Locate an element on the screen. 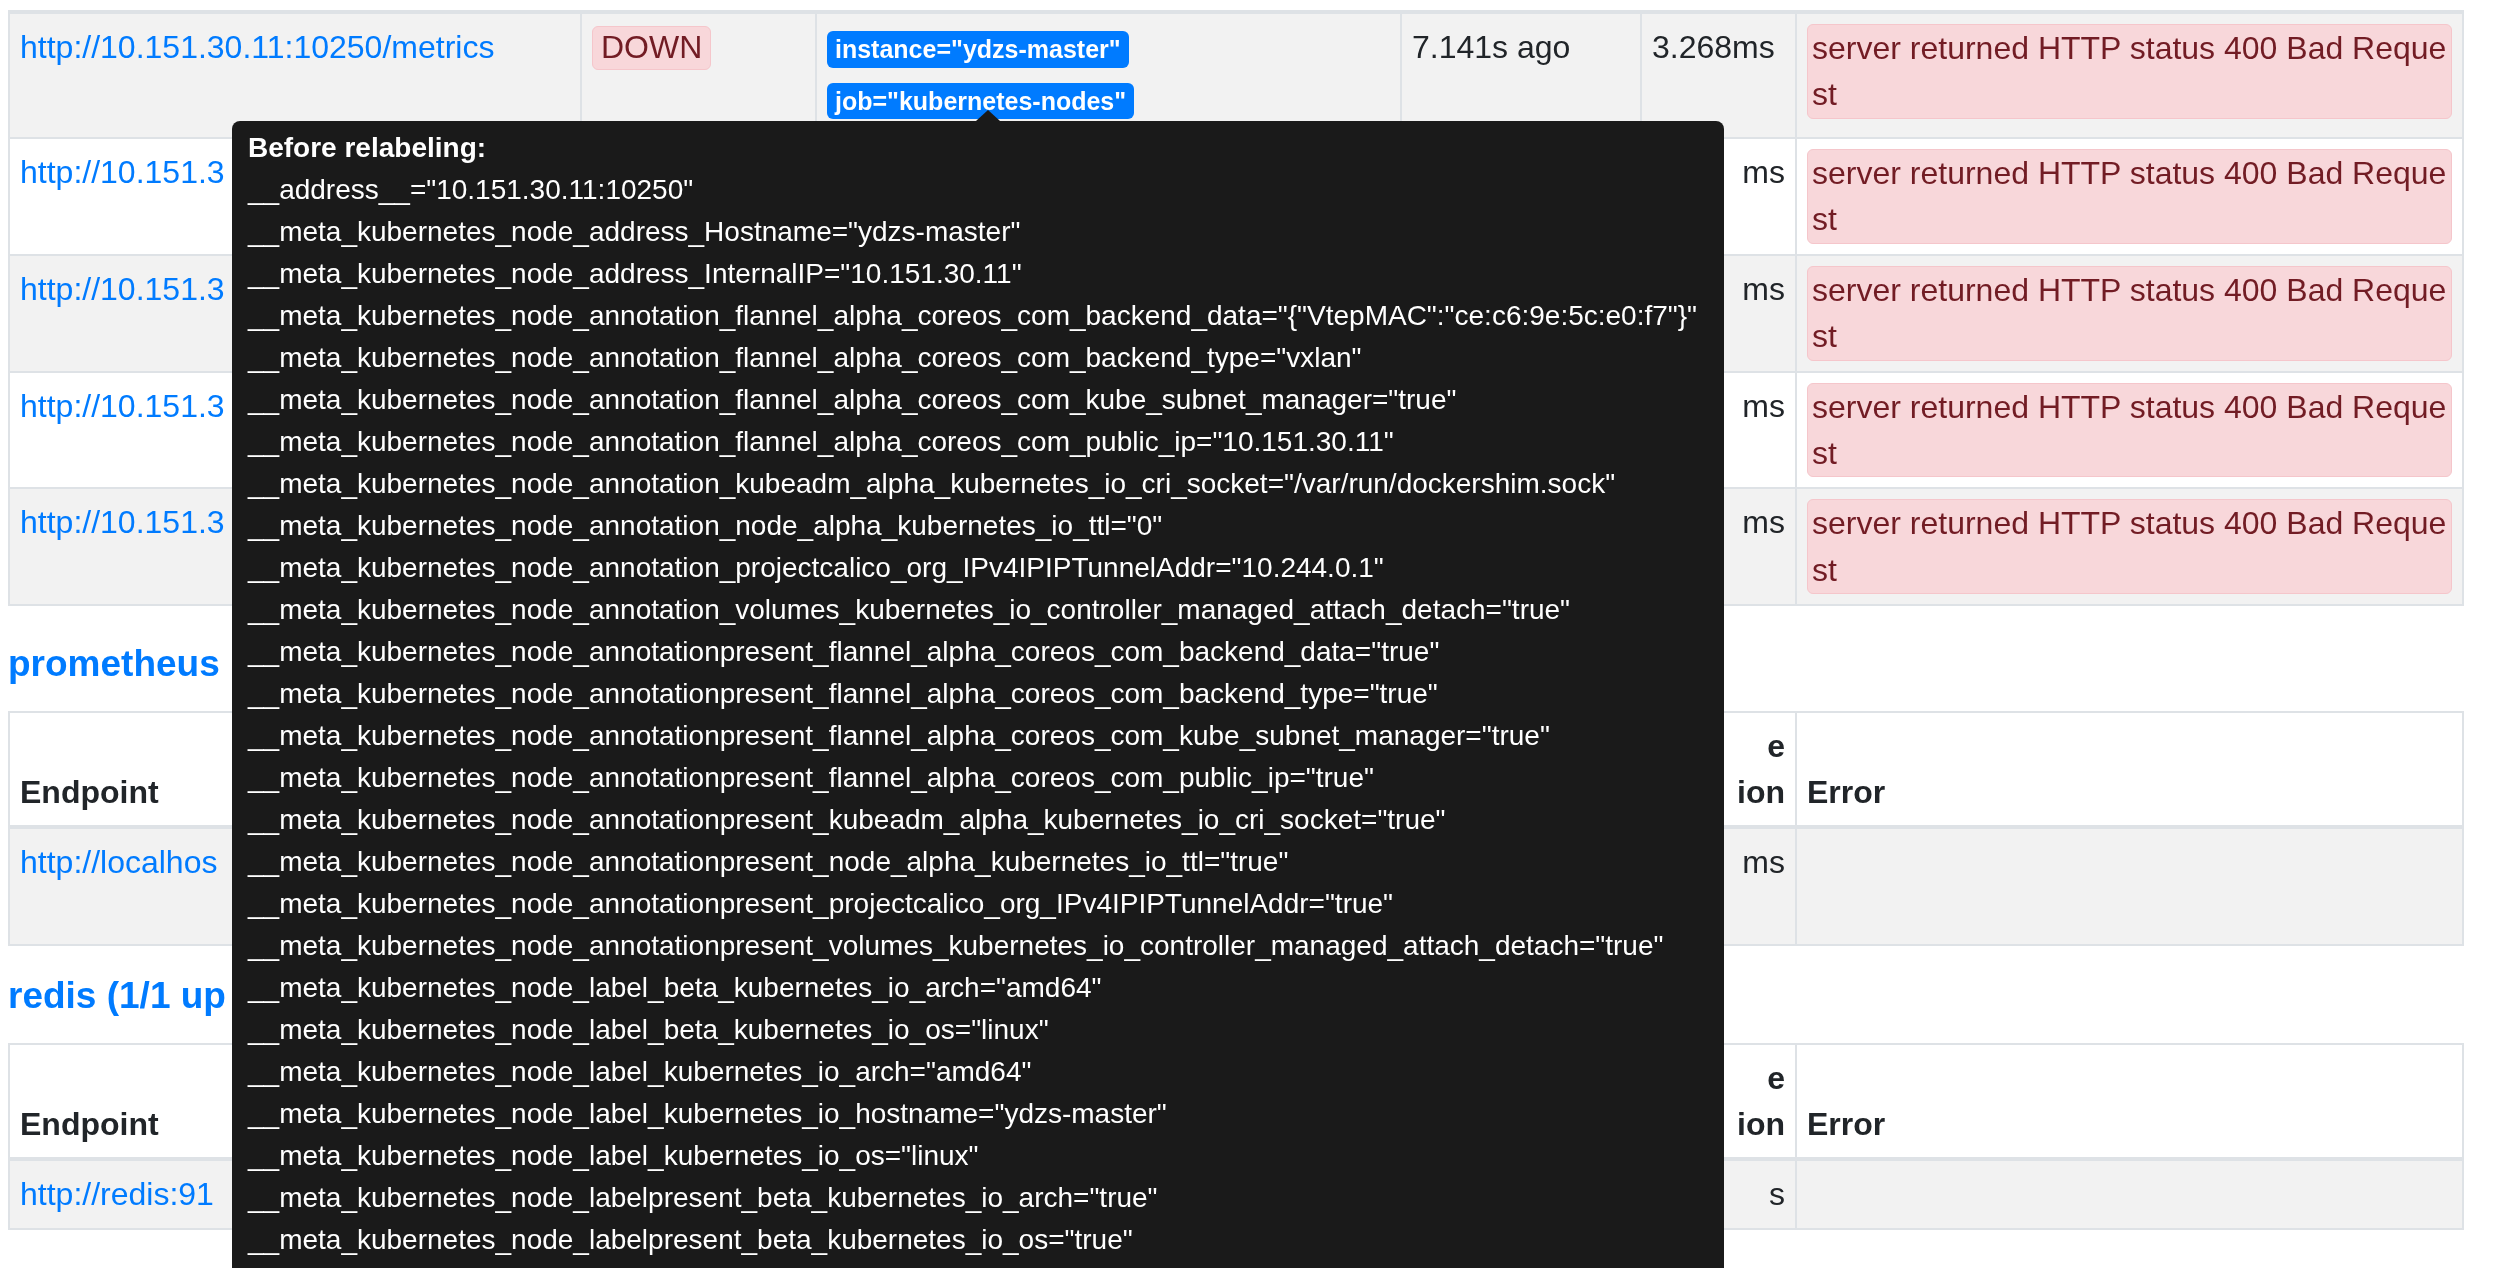  scrape-duration-text: 3.268ms is located at coordinates (1713, 47).